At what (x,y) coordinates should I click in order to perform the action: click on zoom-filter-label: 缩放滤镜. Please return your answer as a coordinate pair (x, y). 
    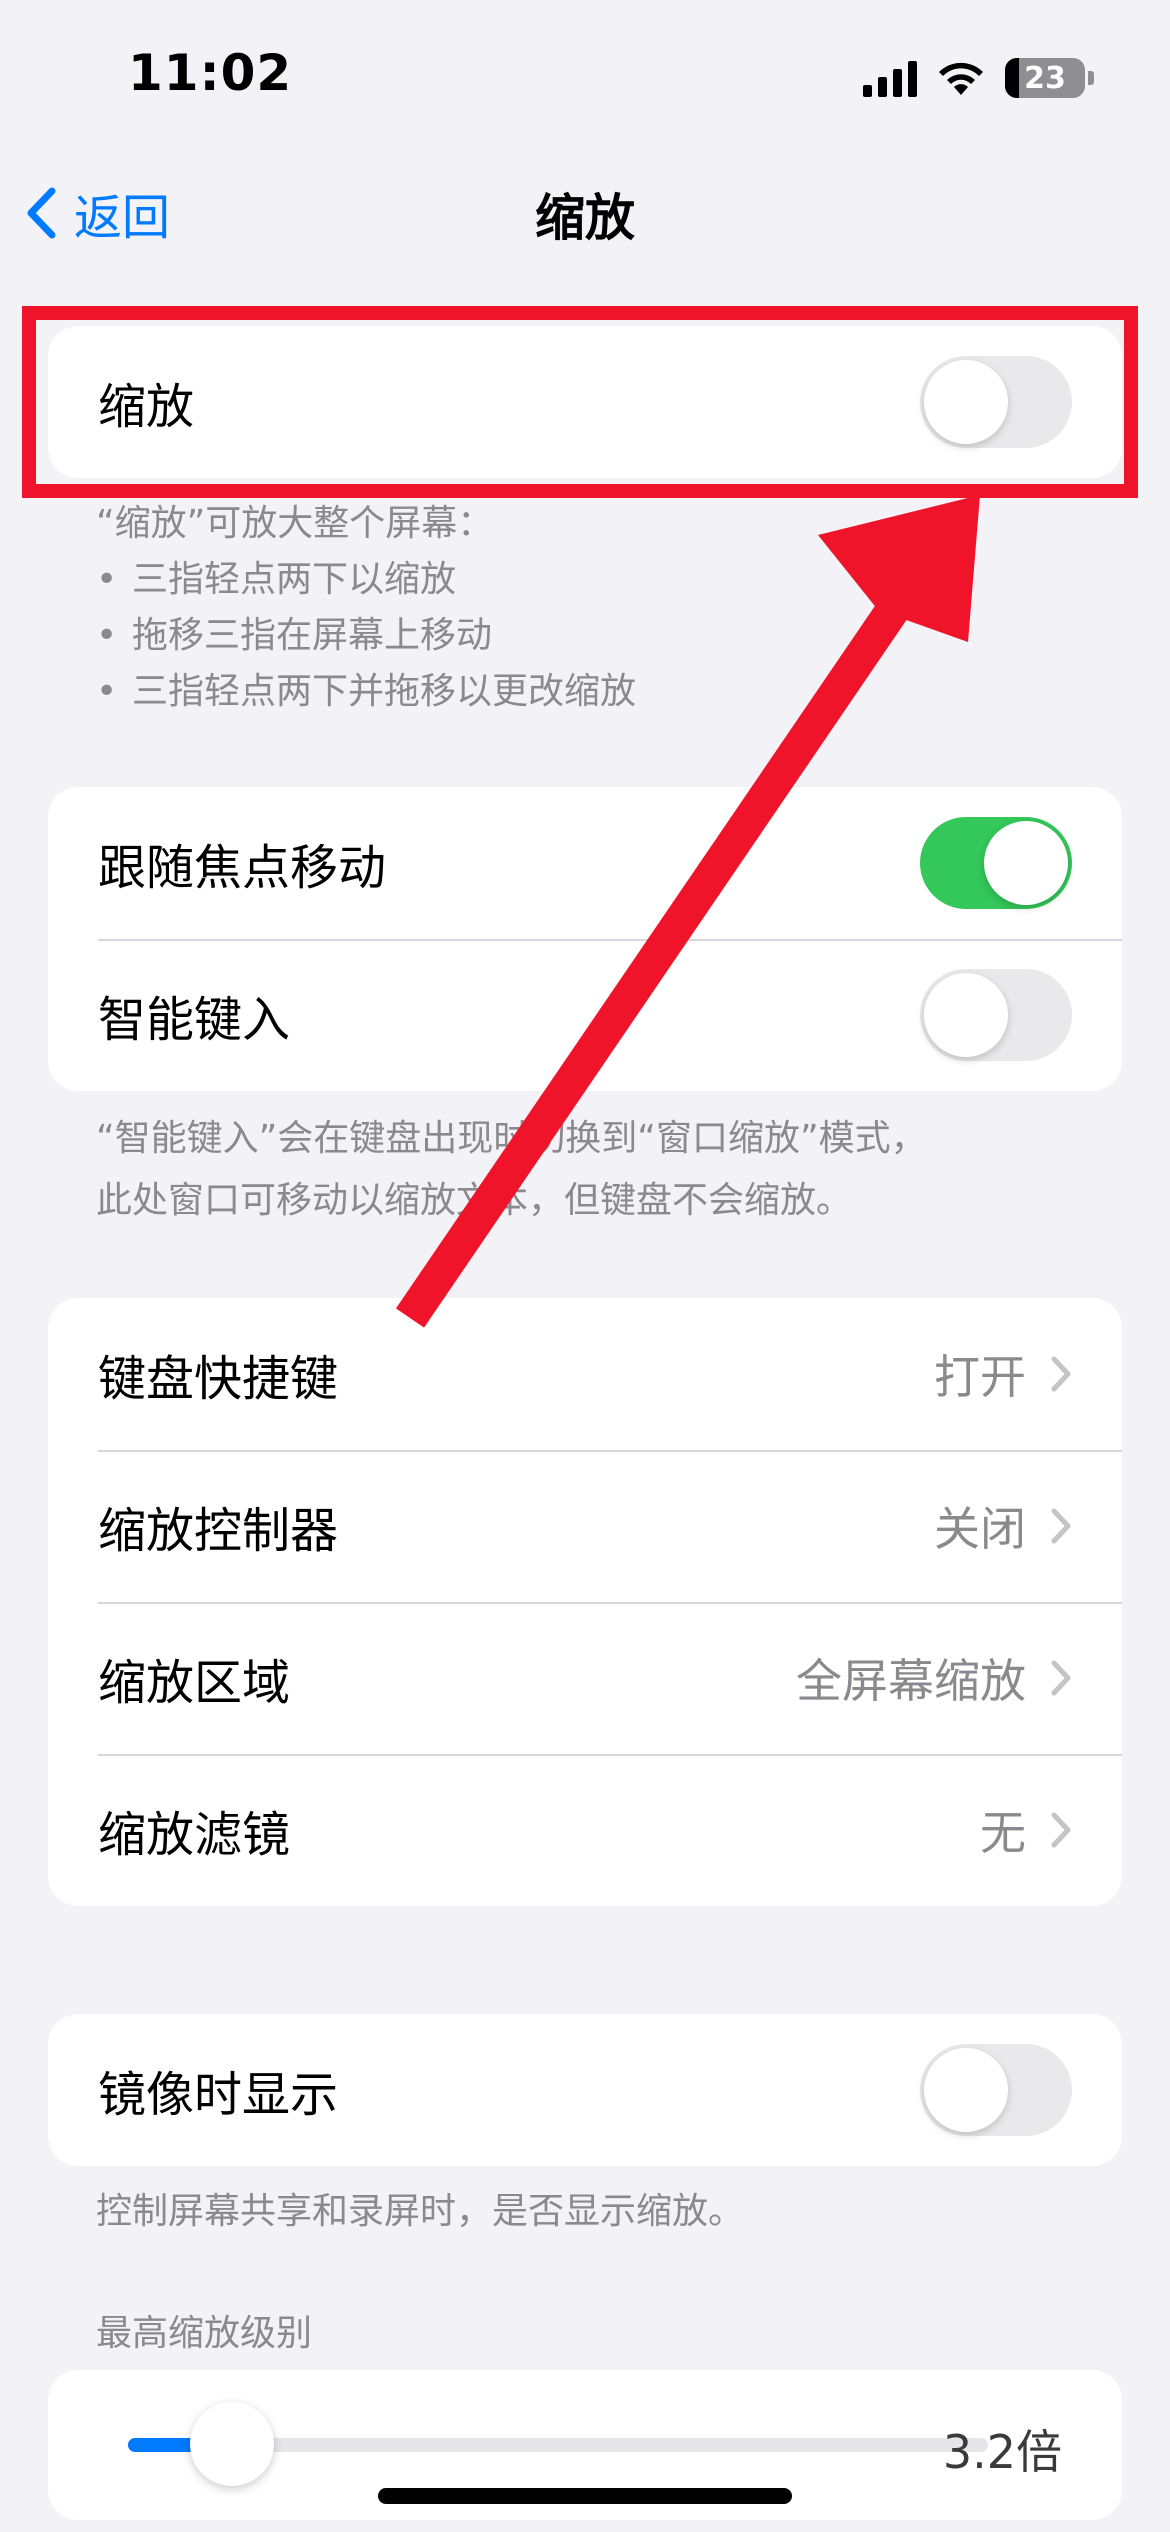
    Looking at the image, I should click on (194, 1835).